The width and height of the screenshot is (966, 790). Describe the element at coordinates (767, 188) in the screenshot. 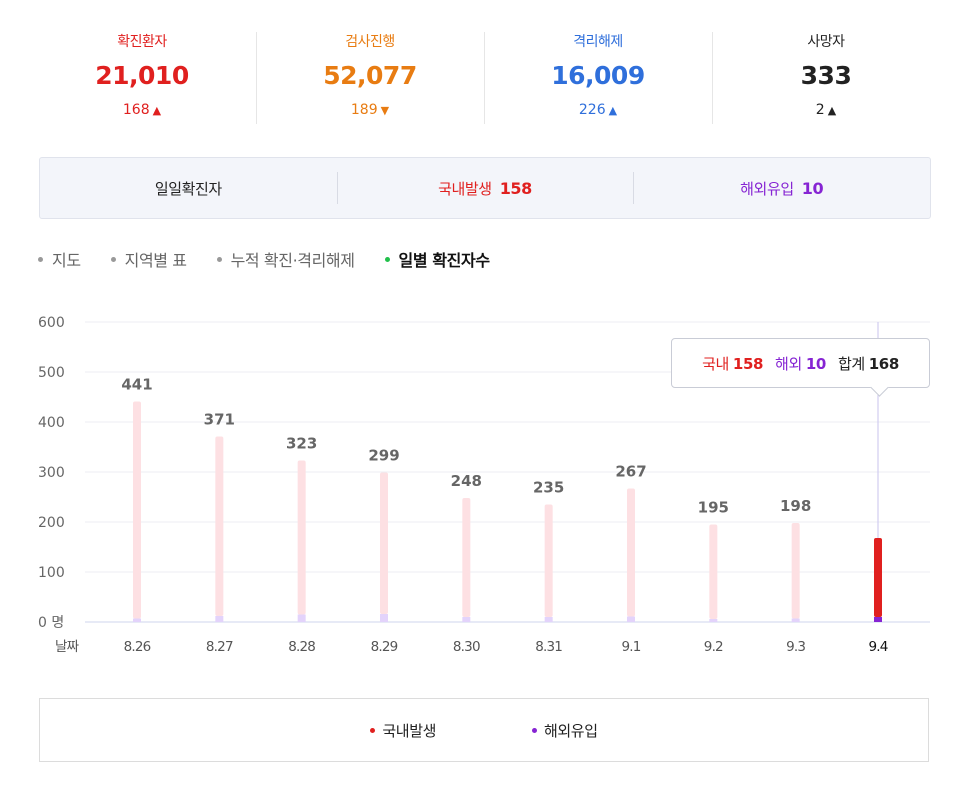

I see `overseas-label: 해외유입` at that location.